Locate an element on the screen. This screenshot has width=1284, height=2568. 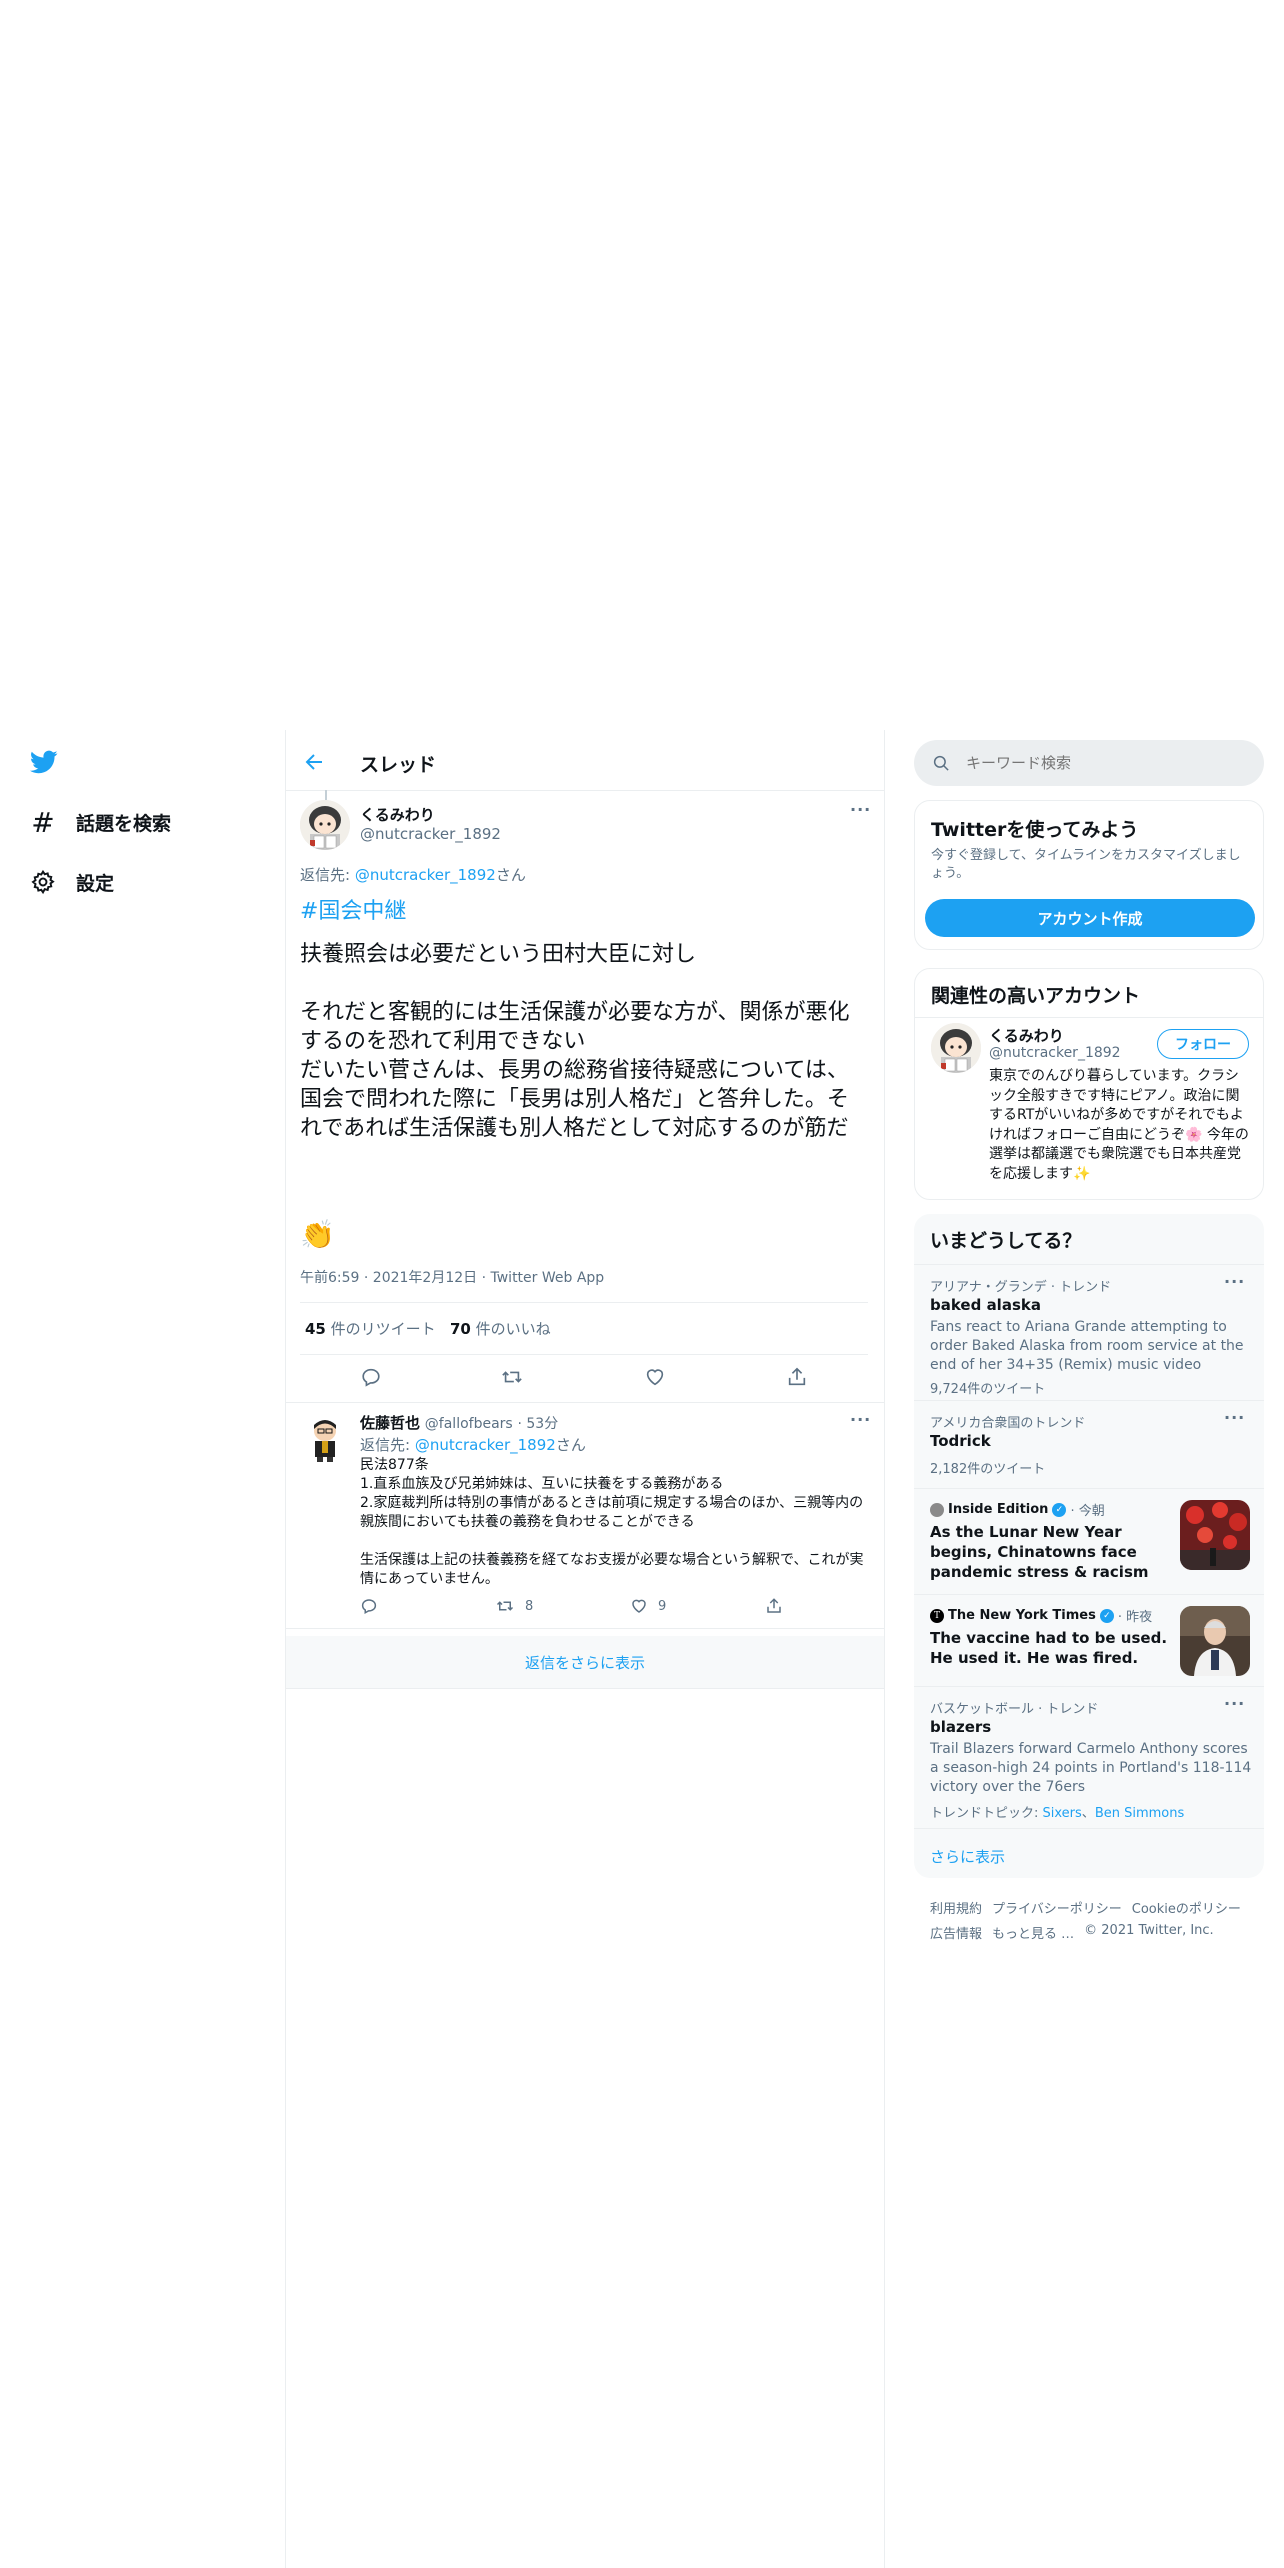
trend-name: baked alaska is located at coordinates (985, 1305).